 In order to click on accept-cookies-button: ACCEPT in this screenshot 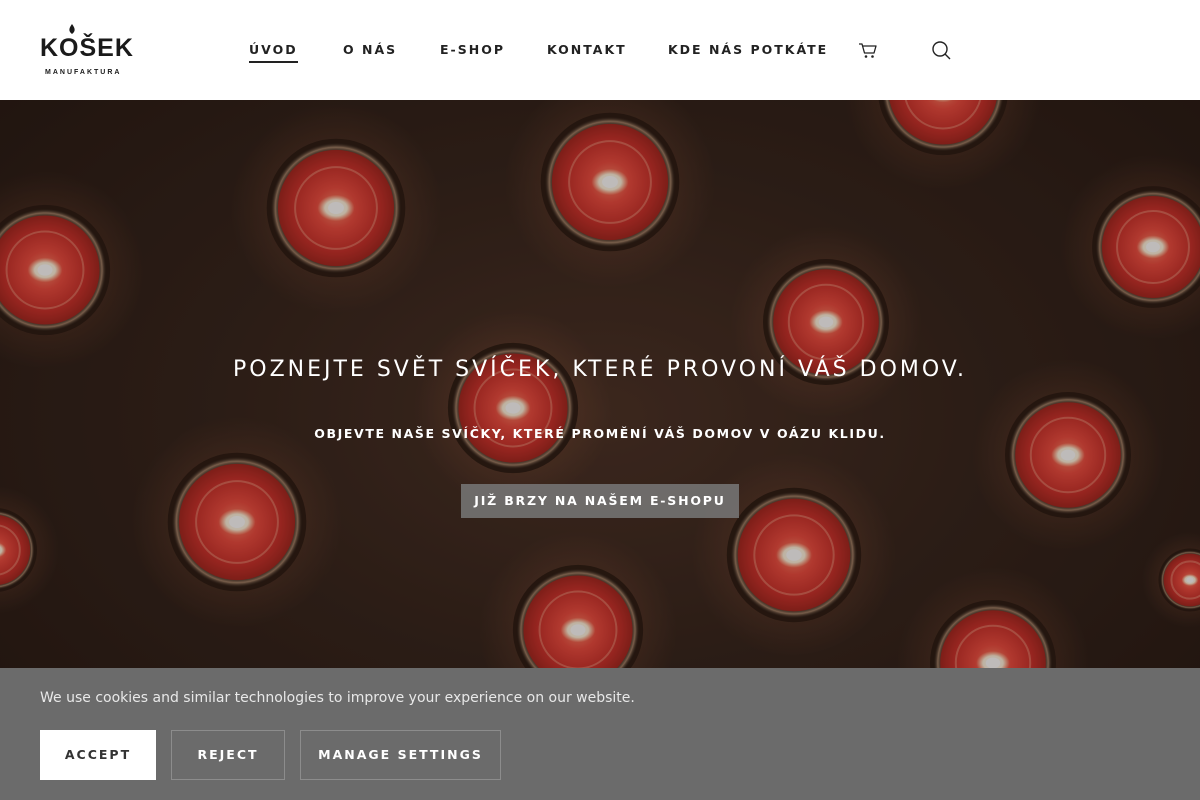, I will do `click(98, 755)`.